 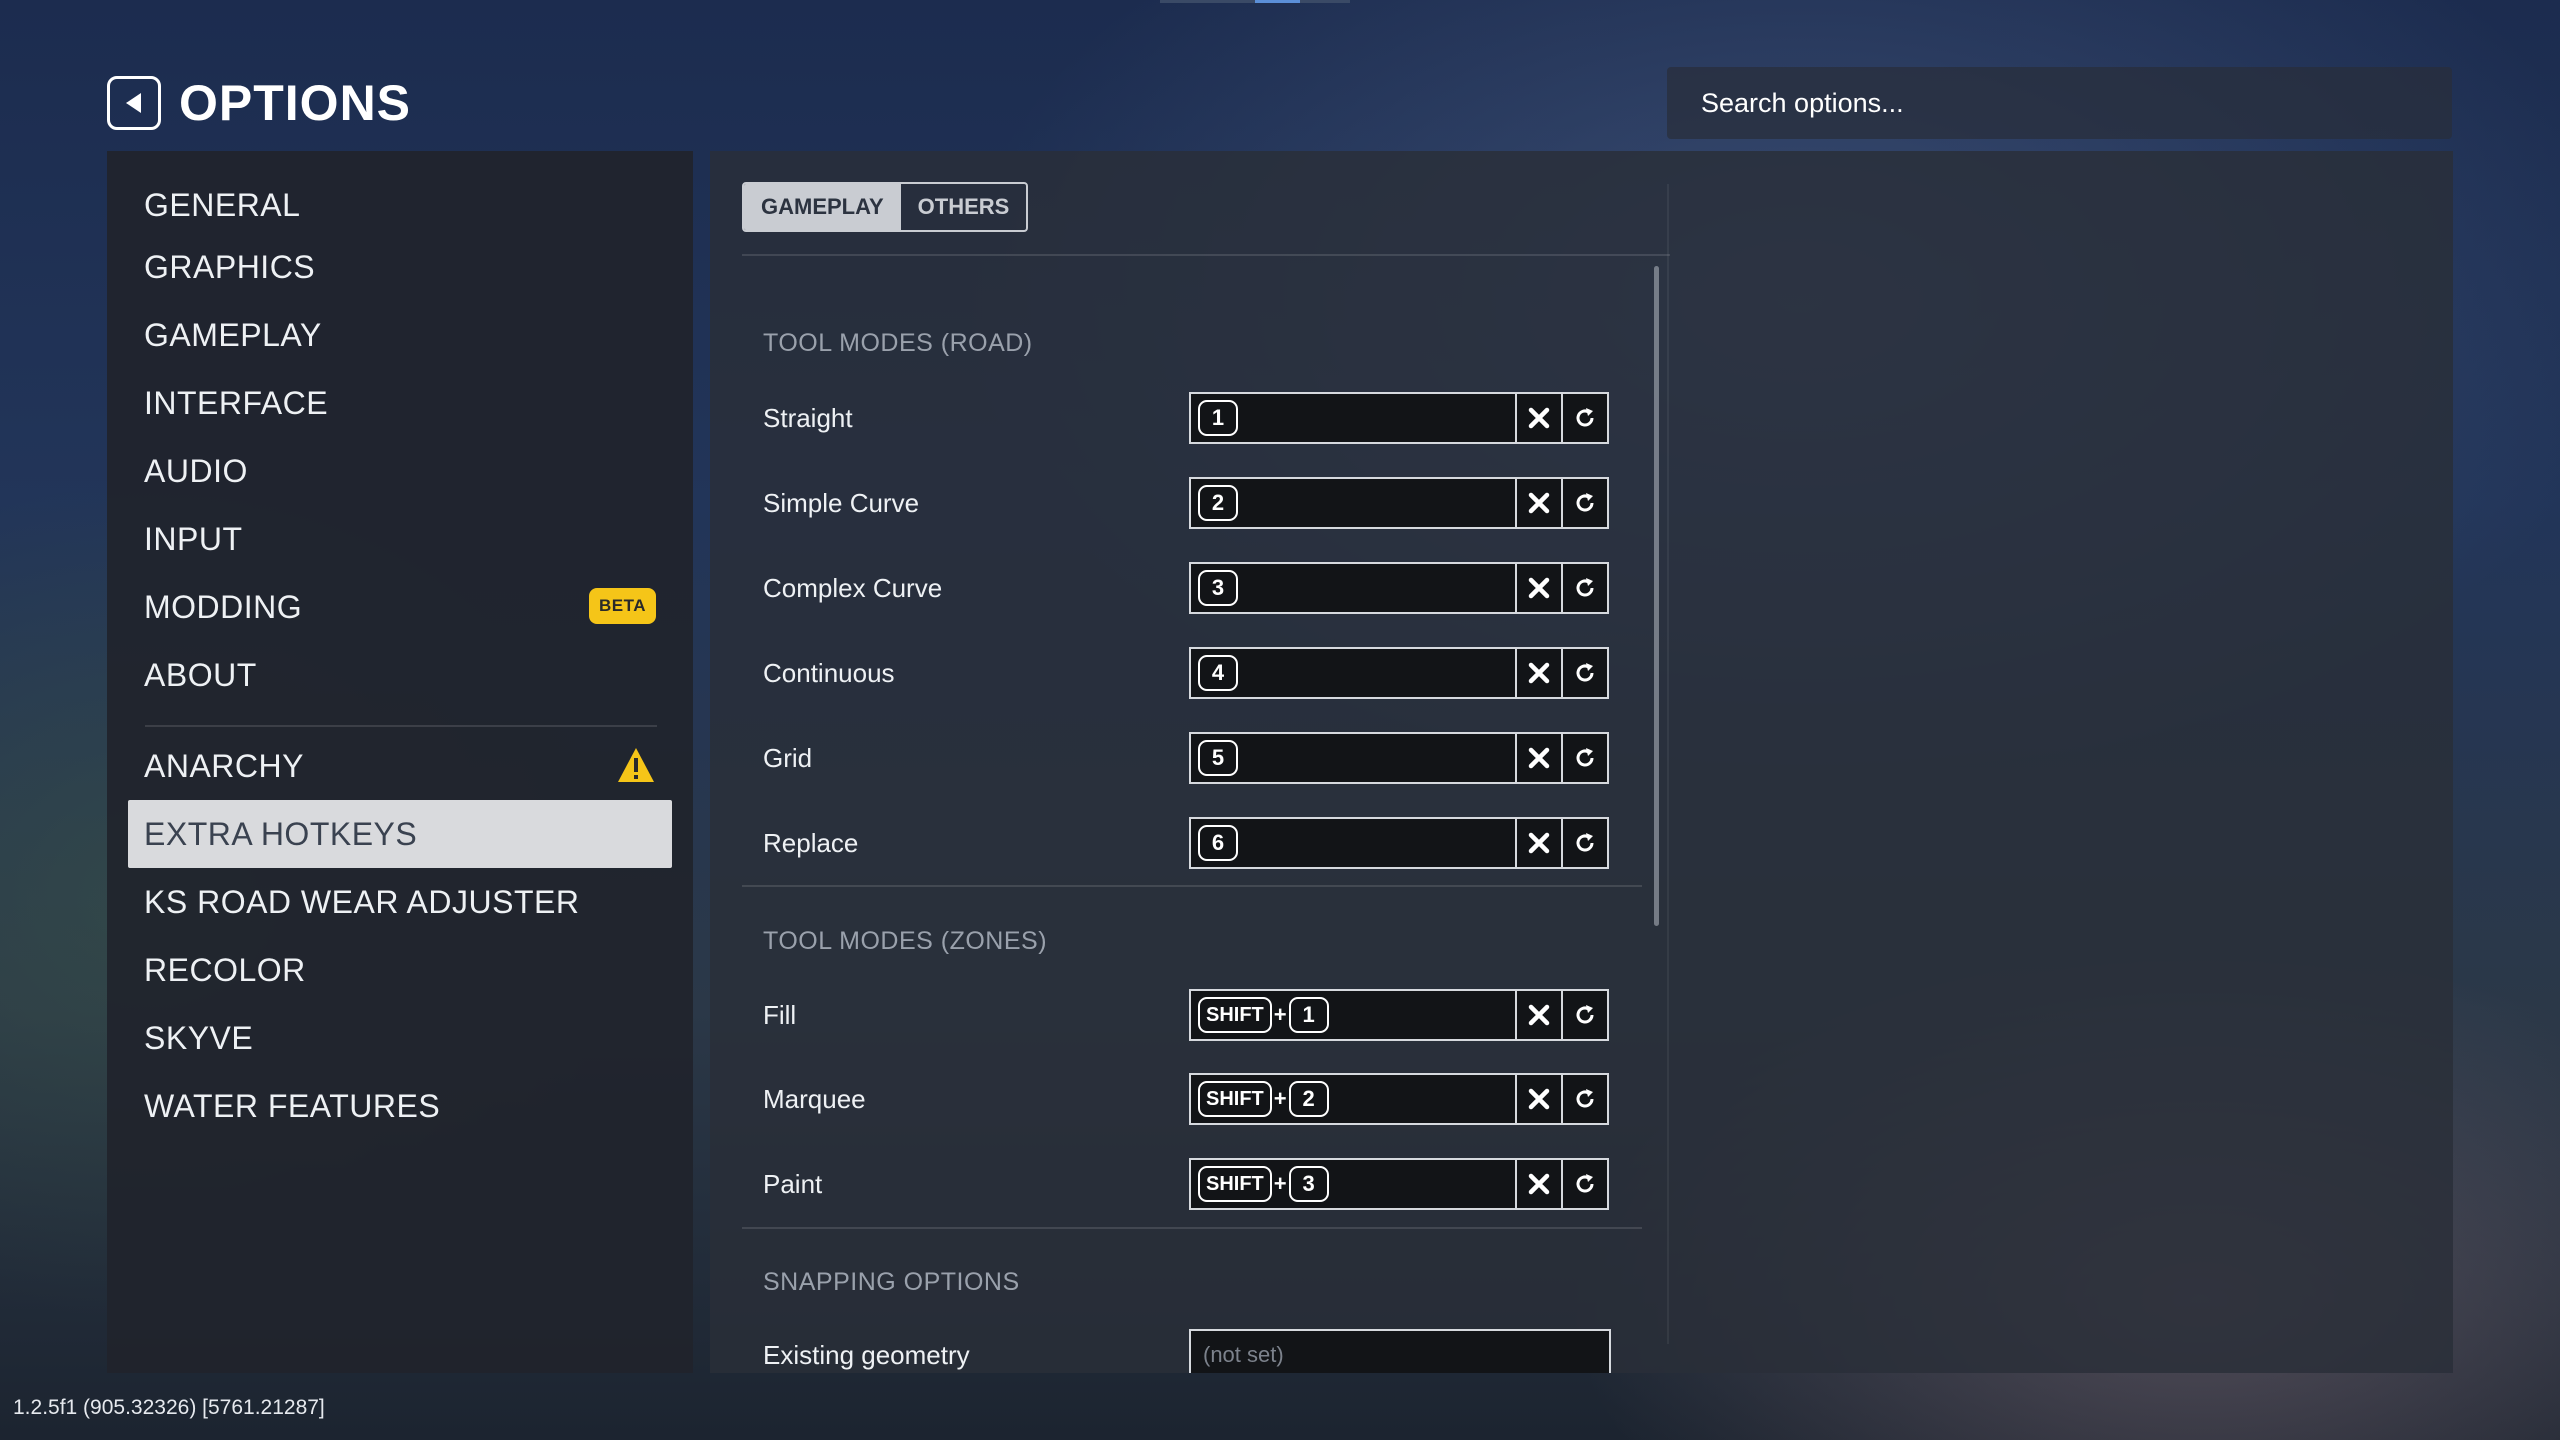 I want to click on sidebar-item-label: MODDING, so click(x=223, y=606).